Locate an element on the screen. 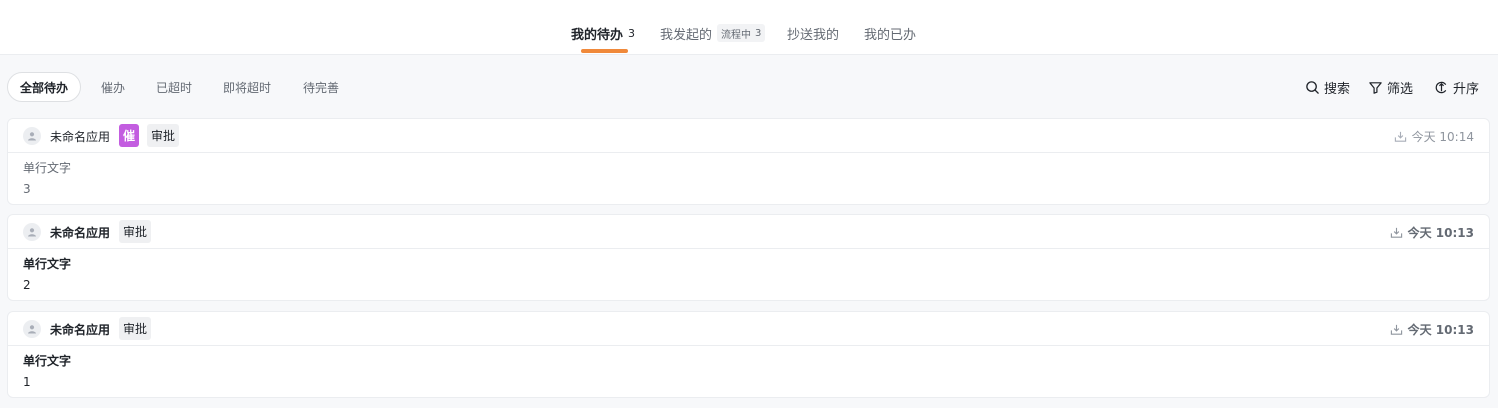  search-button: 搜索 is located at coordinates (1328, 87).